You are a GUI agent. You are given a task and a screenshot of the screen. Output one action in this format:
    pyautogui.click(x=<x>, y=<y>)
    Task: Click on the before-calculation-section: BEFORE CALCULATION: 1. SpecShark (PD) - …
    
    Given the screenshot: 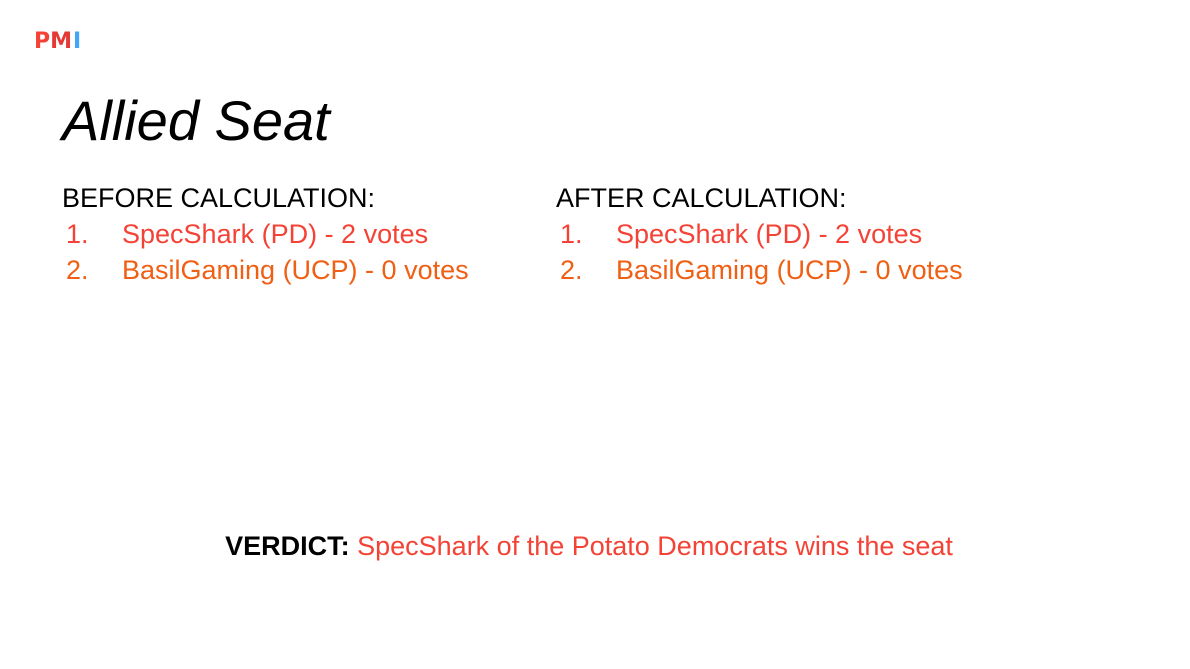 What is the action you would take?
    pyautogui.click(x=297, y=234)
    